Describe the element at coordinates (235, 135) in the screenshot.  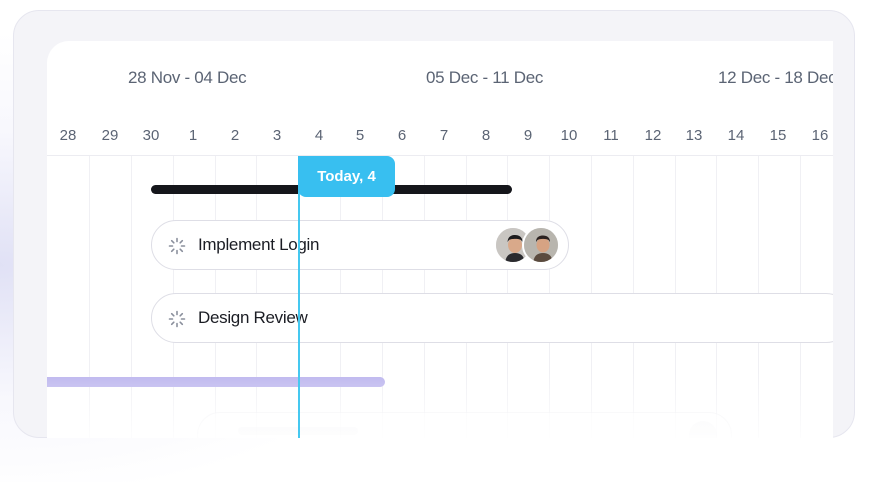
I see `day-label: 2` at that location.